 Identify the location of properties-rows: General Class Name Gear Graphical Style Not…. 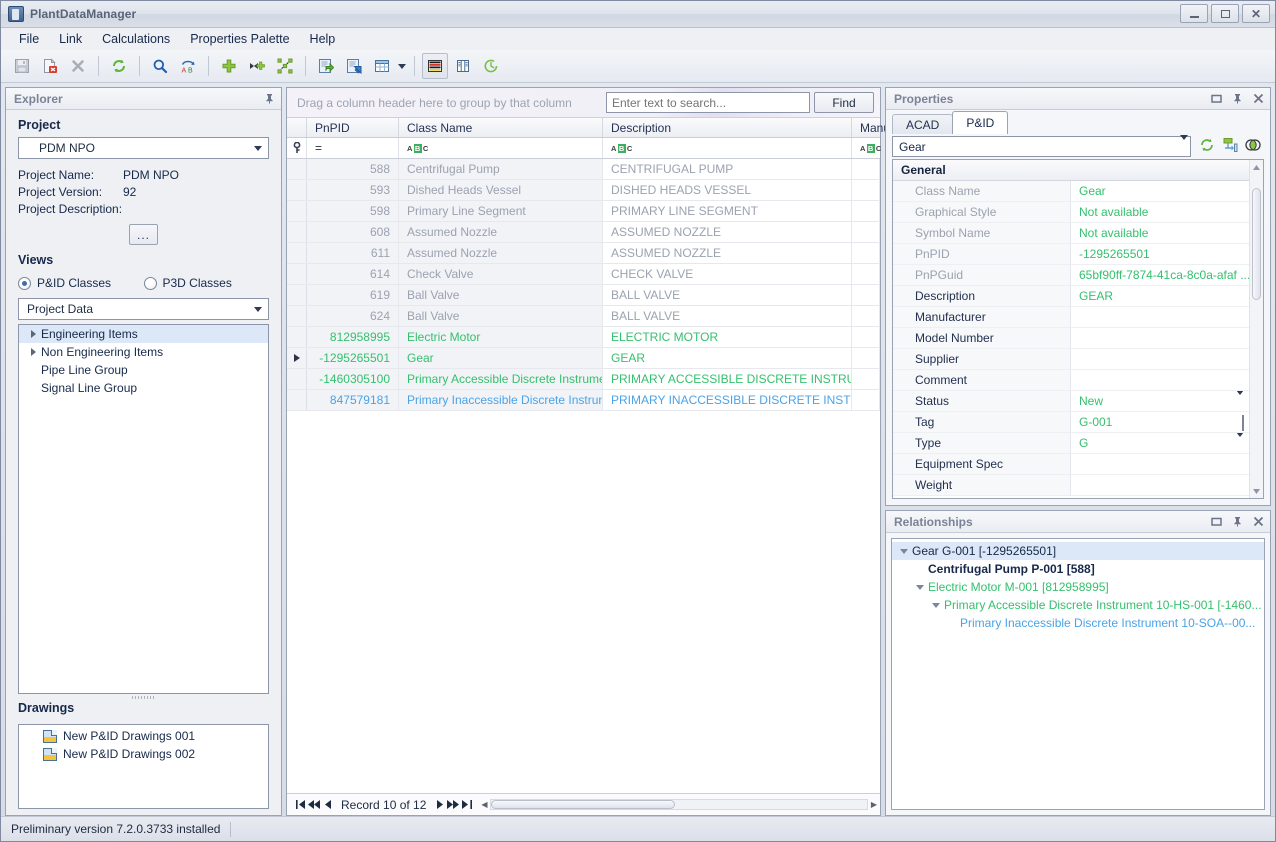
(1071, 329).